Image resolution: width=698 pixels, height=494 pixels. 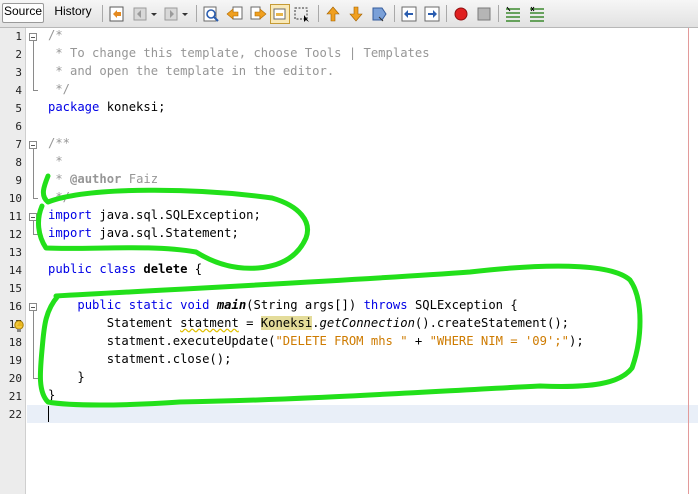 What do you see at coordinates (15, 216) in the screenshot?
I see `line-number: 11` at bounding box center [15, 216].